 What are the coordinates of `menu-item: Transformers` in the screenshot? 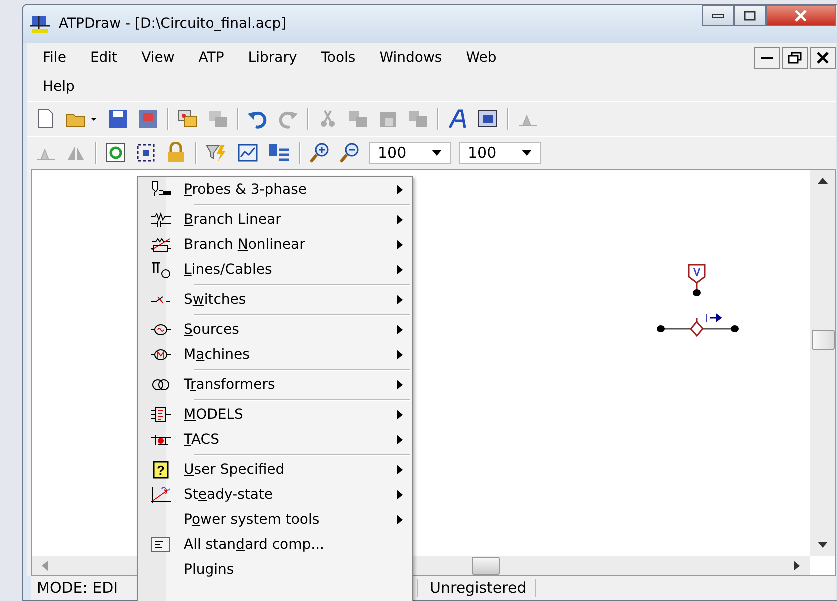 It's located at (275, 384).